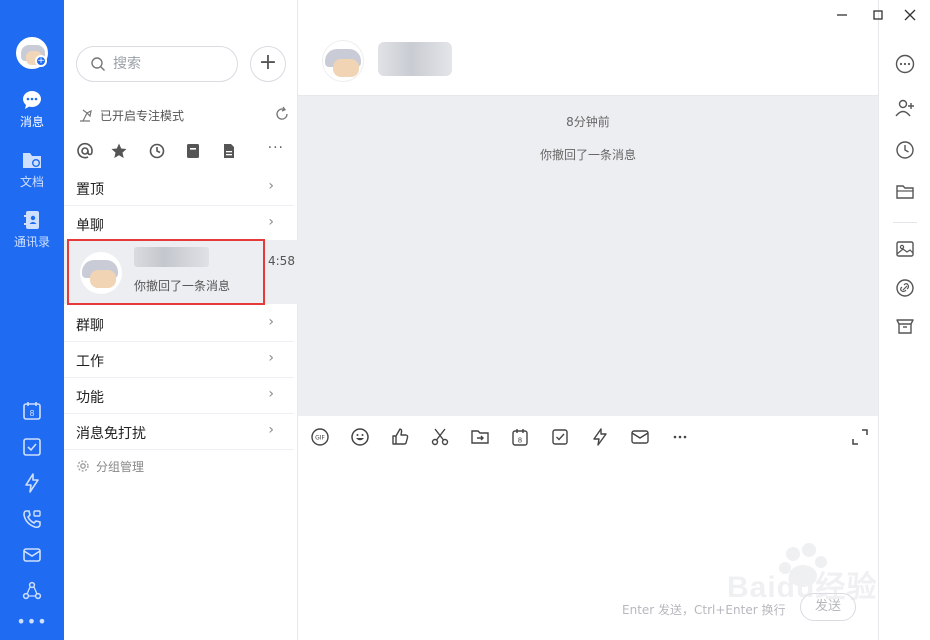 The image size is (930, 640). What do you see at coordinates (440, 437) in the screenshot?
I see `scissors-icon` at bounding box center [440, 437].